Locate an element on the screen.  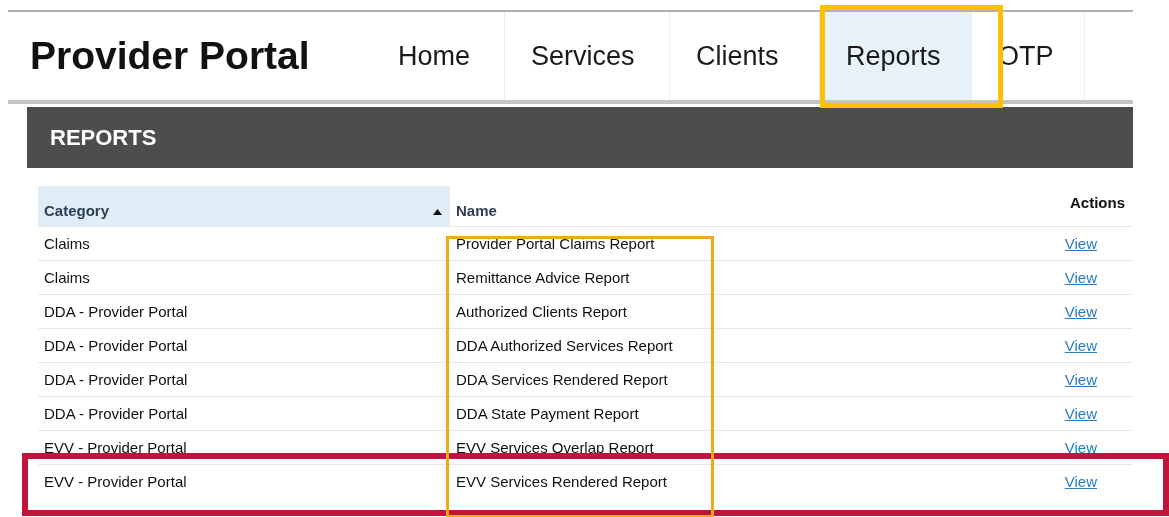
table-cell-text: Provider Portal Claims Report is located at coordinates (555, 244).